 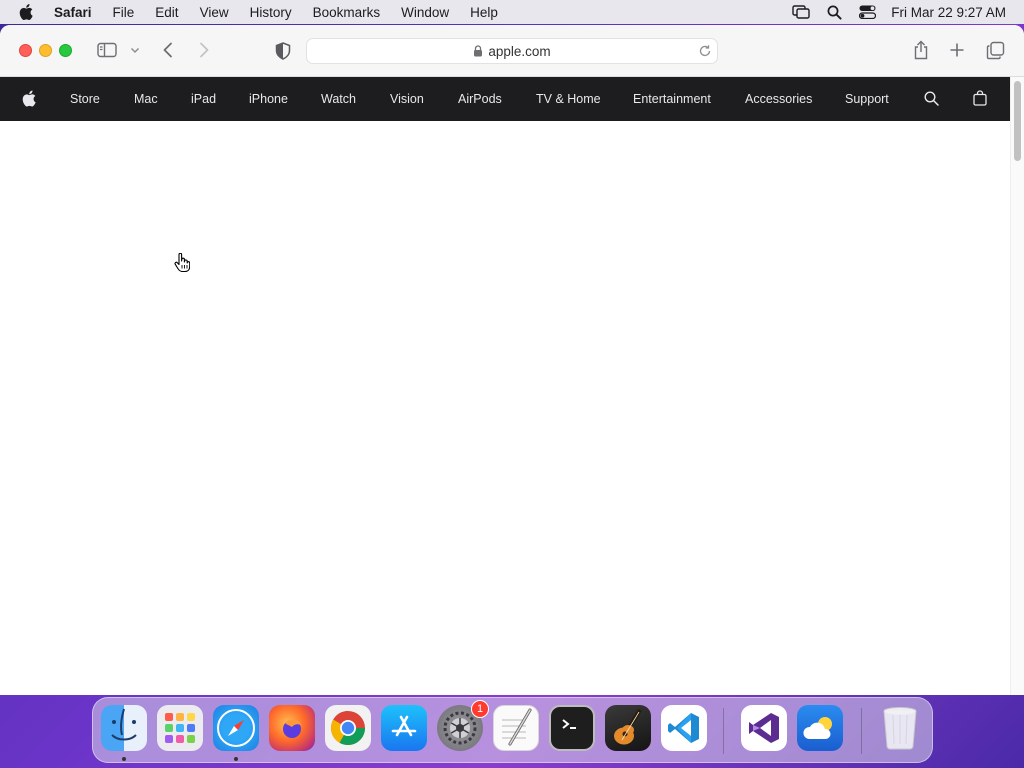 What do you see at coordinates (236, 759) in the screenshot?
I see `safari-running-dot` at bounding box center [236, 759].